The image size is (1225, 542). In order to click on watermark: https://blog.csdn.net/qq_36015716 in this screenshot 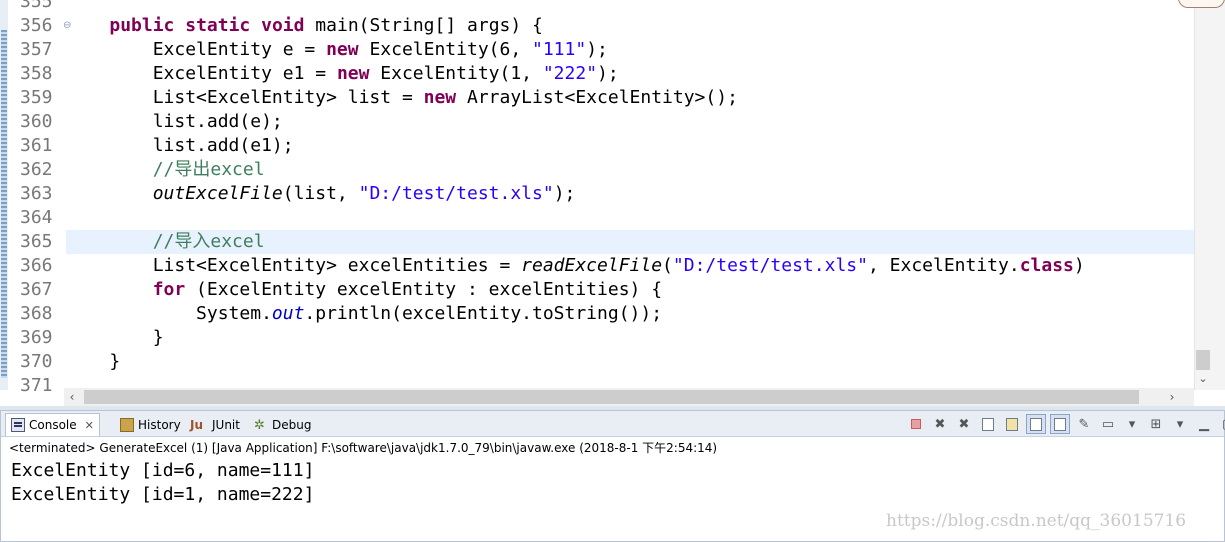, I will do `click(1036, 521)`.